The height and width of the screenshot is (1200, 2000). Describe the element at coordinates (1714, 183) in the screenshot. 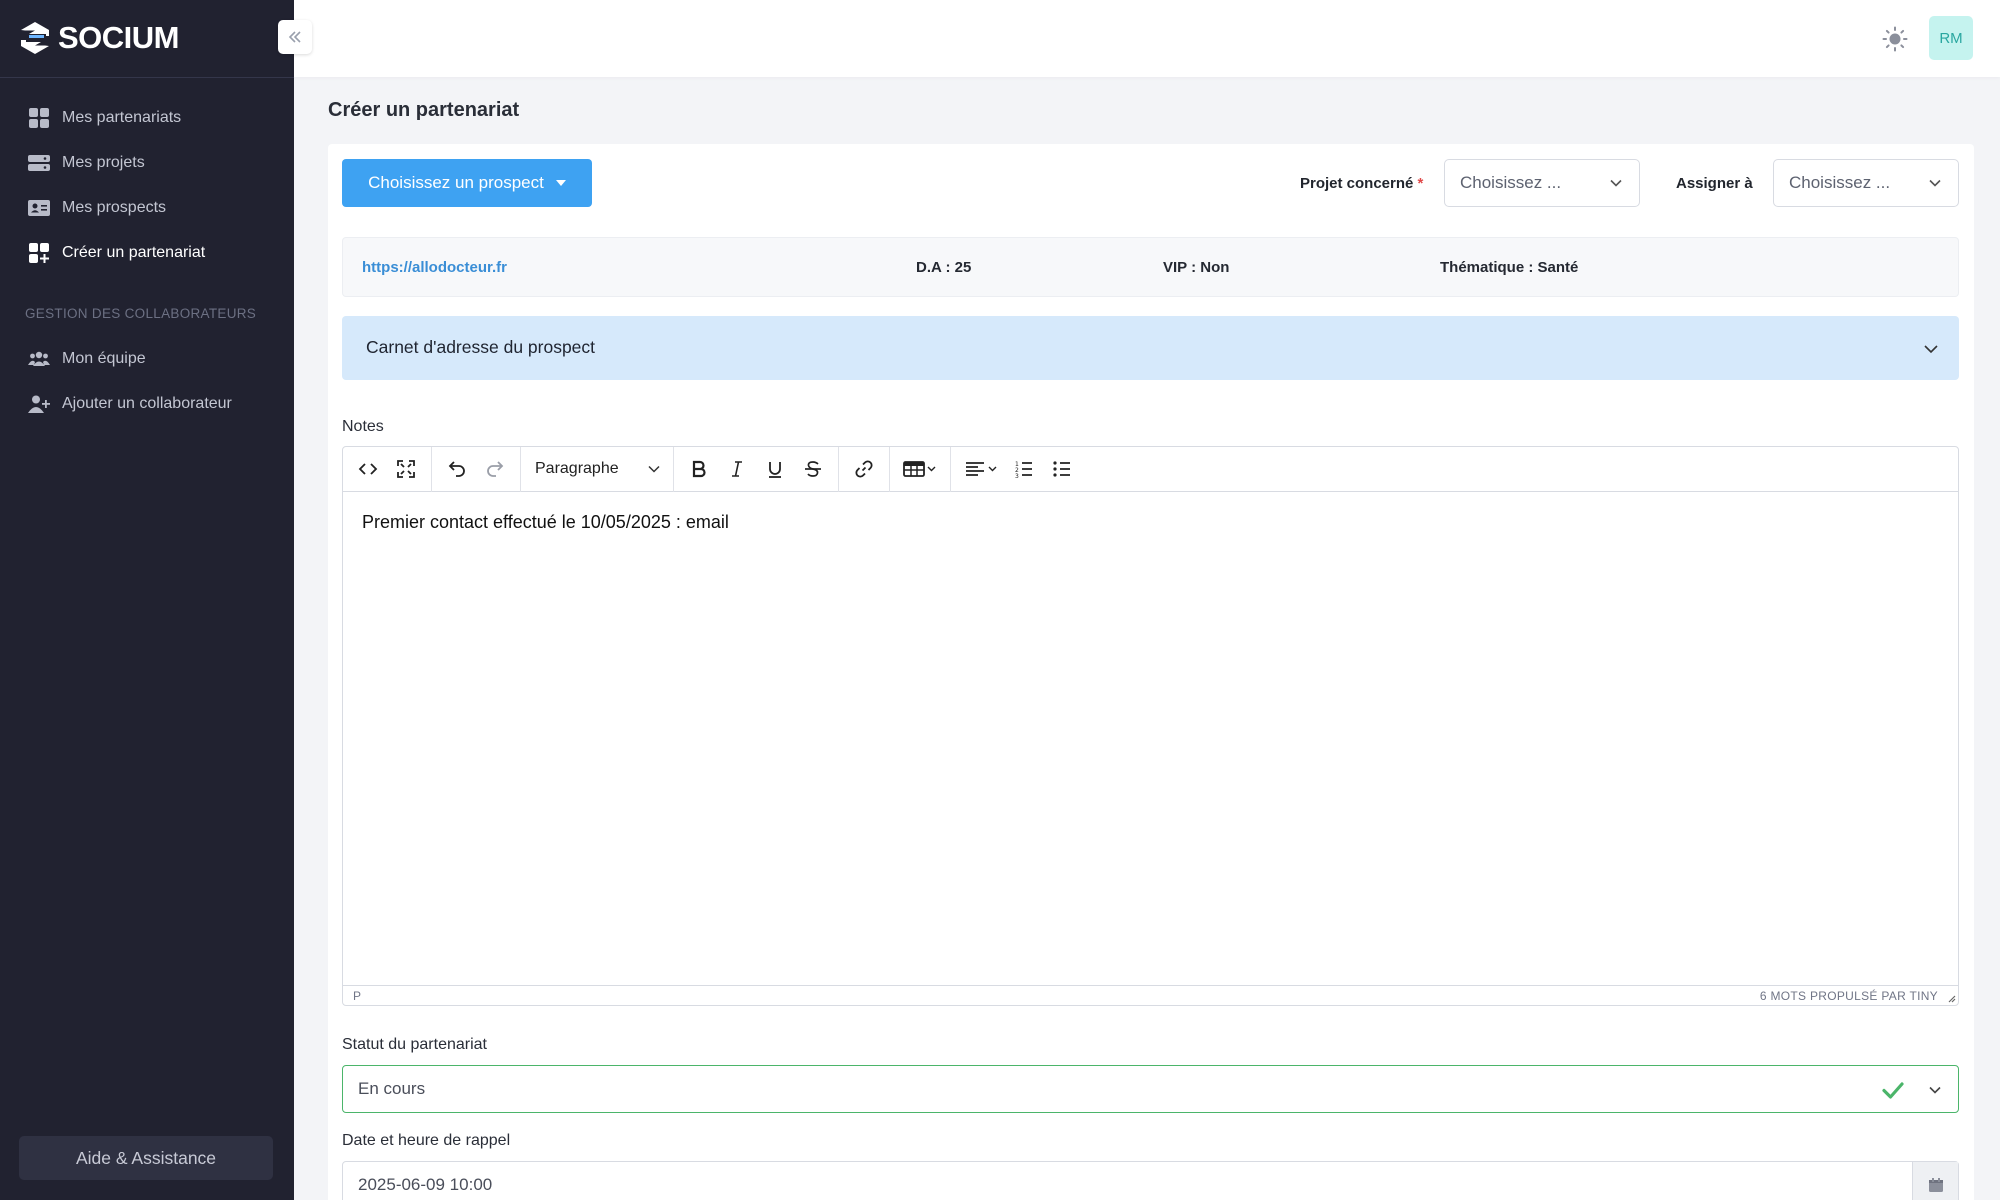

I see `assign-label: Assigner à` at that location.